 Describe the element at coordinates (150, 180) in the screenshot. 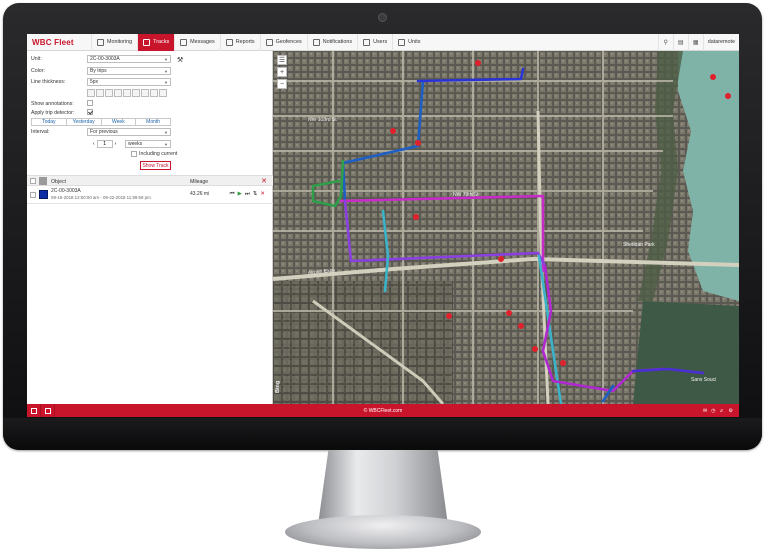

I see `tracks-table-header: Object Mileage ✕` at that location.